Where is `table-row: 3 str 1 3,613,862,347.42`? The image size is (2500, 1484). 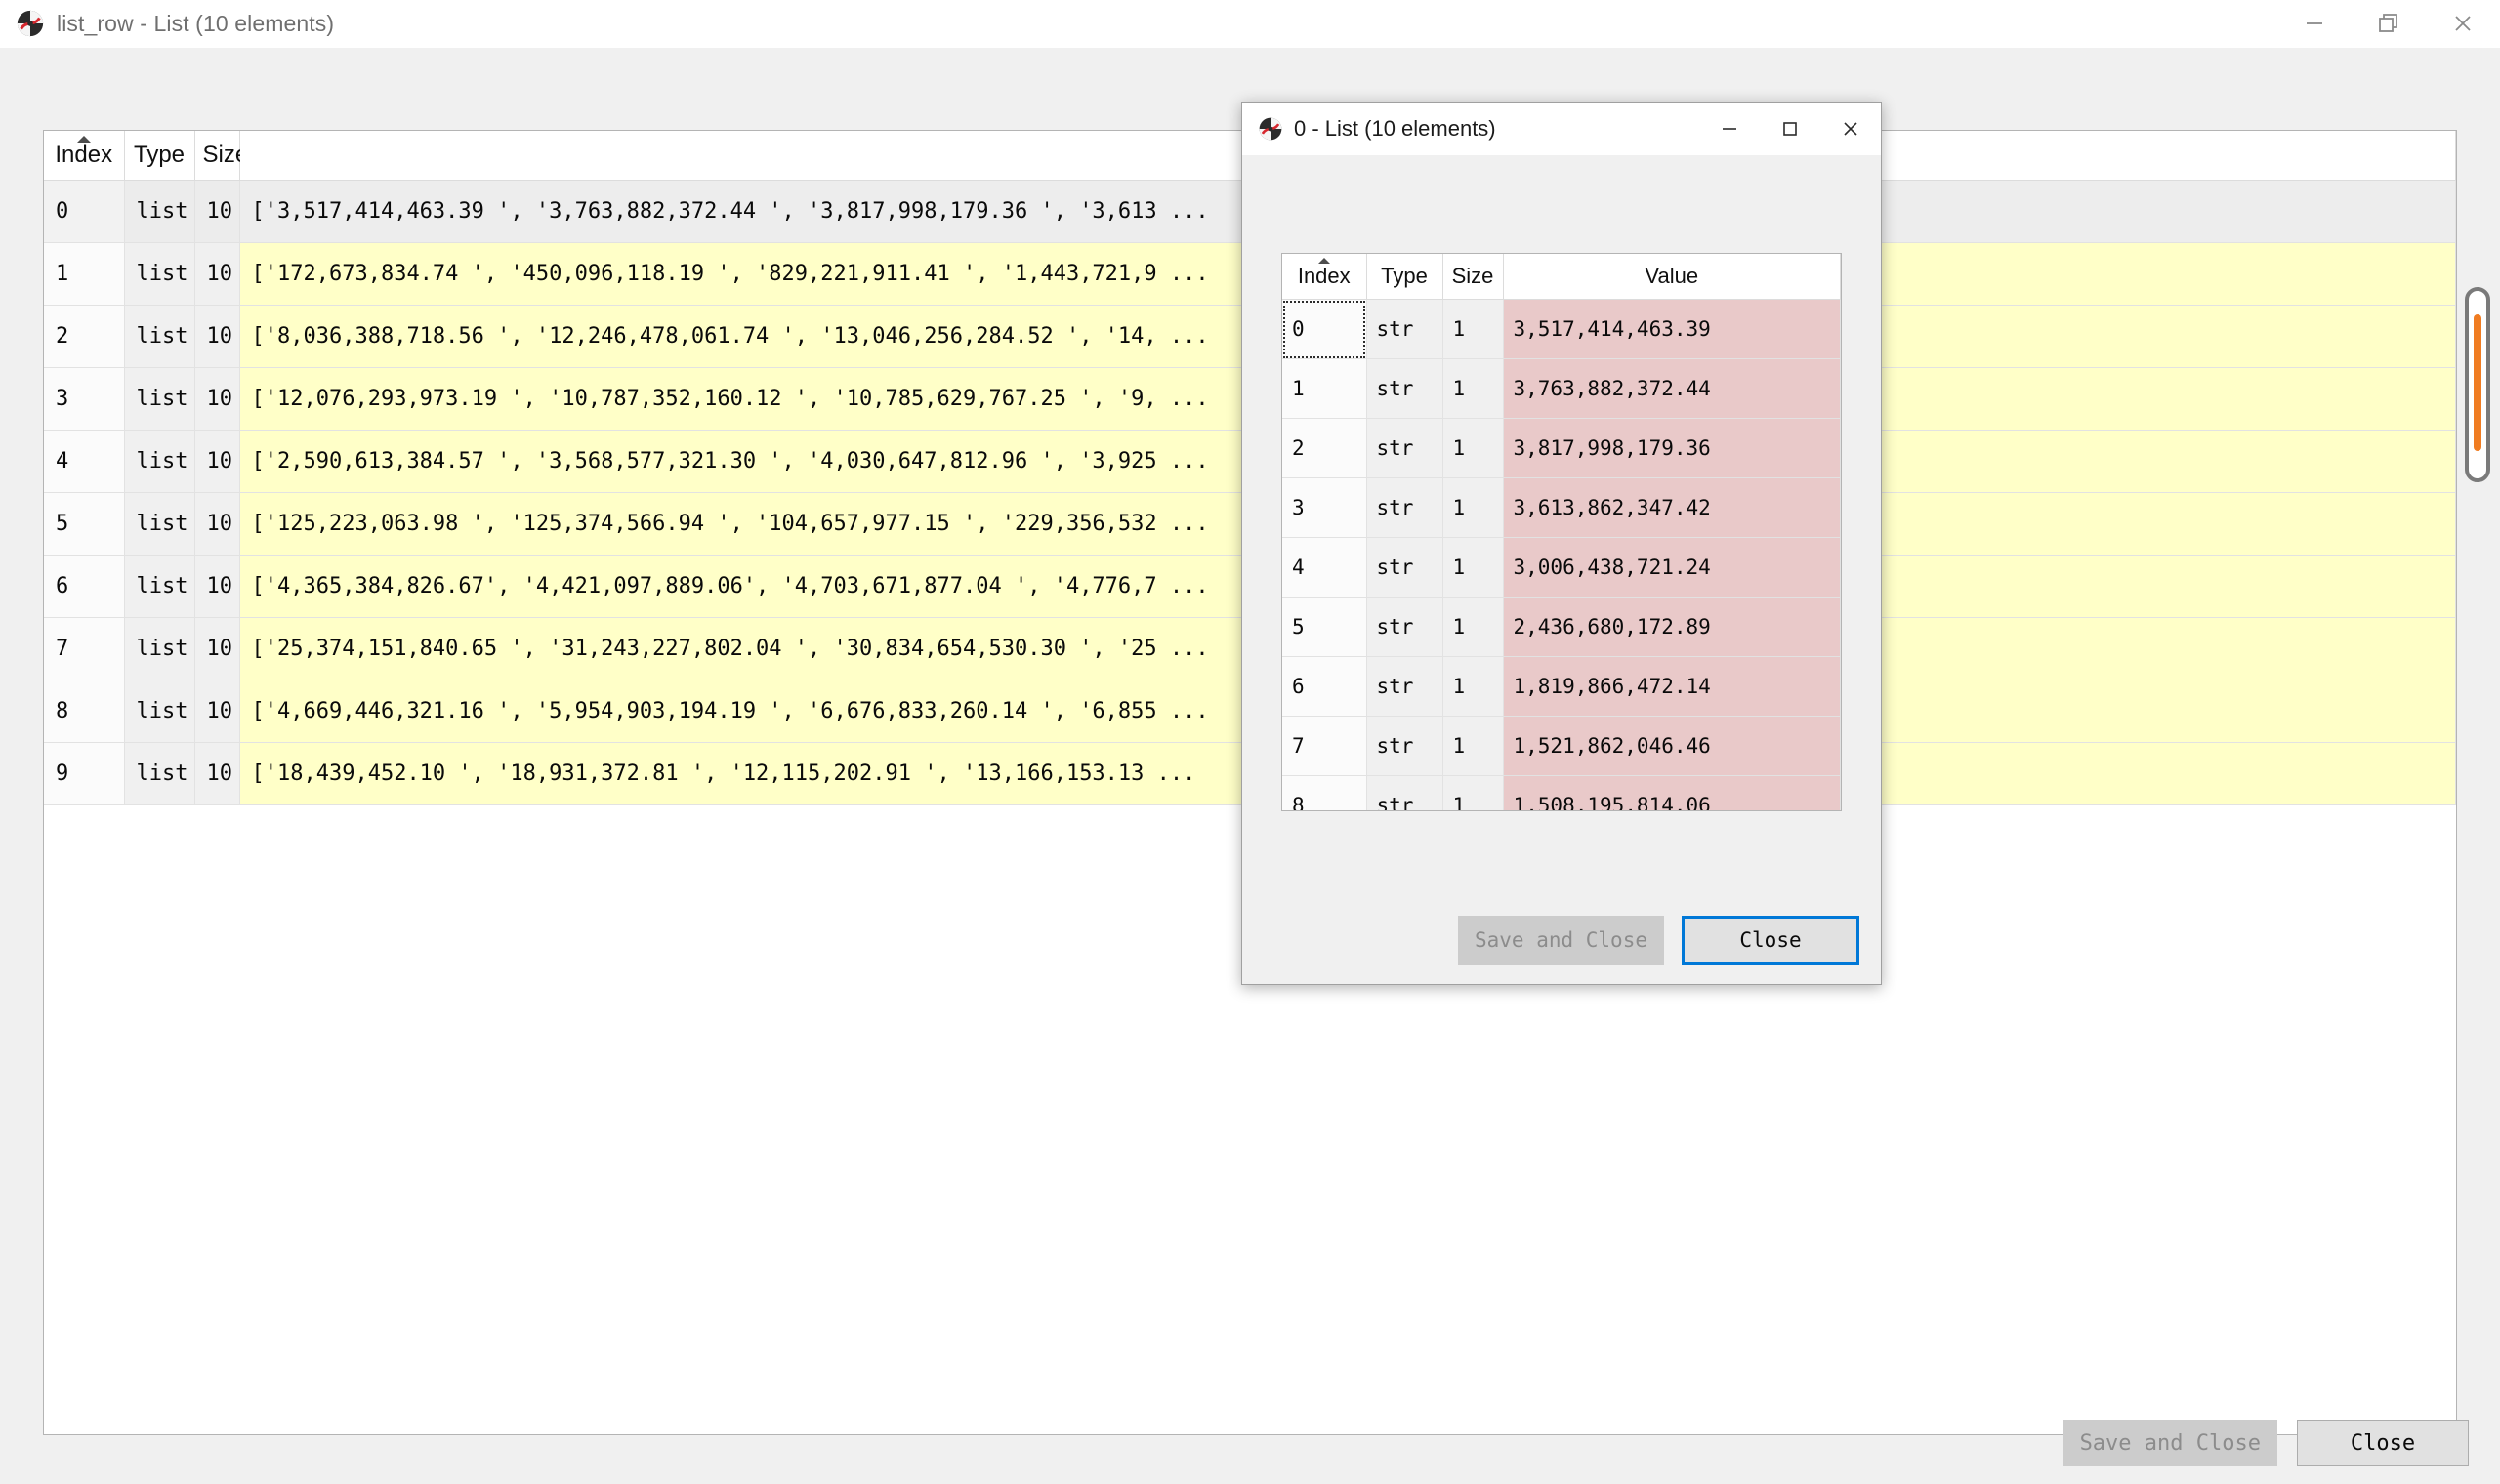
table-row: 3 str 1 3,613,862,347.42 is located at coordinates (1561, 508).